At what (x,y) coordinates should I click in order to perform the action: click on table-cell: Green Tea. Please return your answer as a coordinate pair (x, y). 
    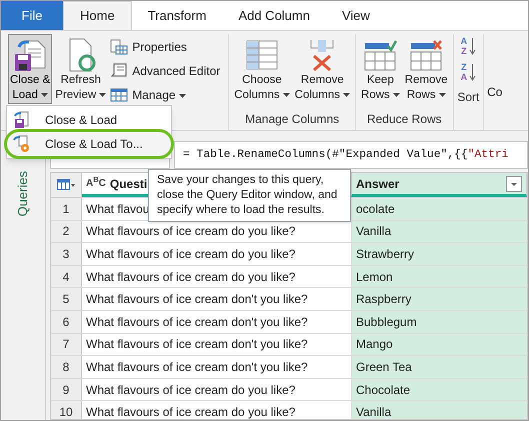
    Looking at the image, I should click on (439, 367).